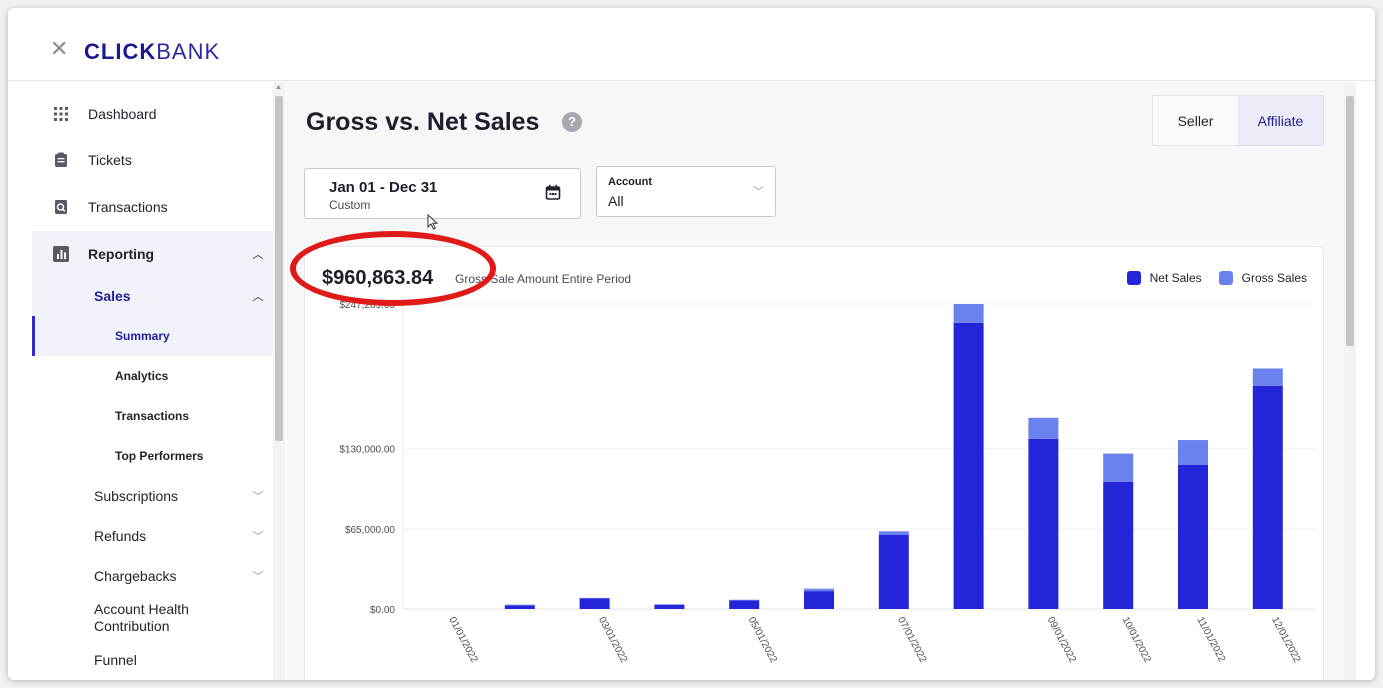  I want to click on legend-net-sales: Net Sales, so click(1164, 278).